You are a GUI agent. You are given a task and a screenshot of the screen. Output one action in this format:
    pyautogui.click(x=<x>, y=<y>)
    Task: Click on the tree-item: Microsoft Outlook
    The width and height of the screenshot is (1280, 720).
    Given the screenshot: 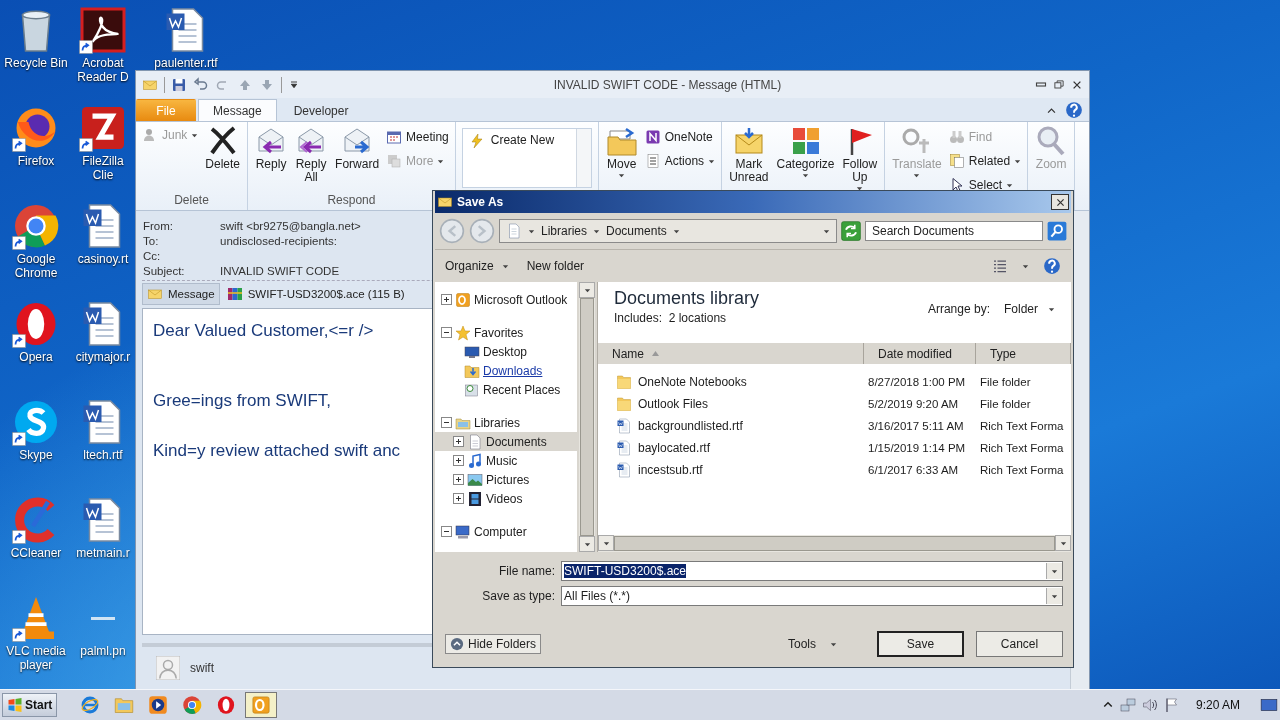 What is the action you would take?
    pyautogui.click(x=521, y=299)
    